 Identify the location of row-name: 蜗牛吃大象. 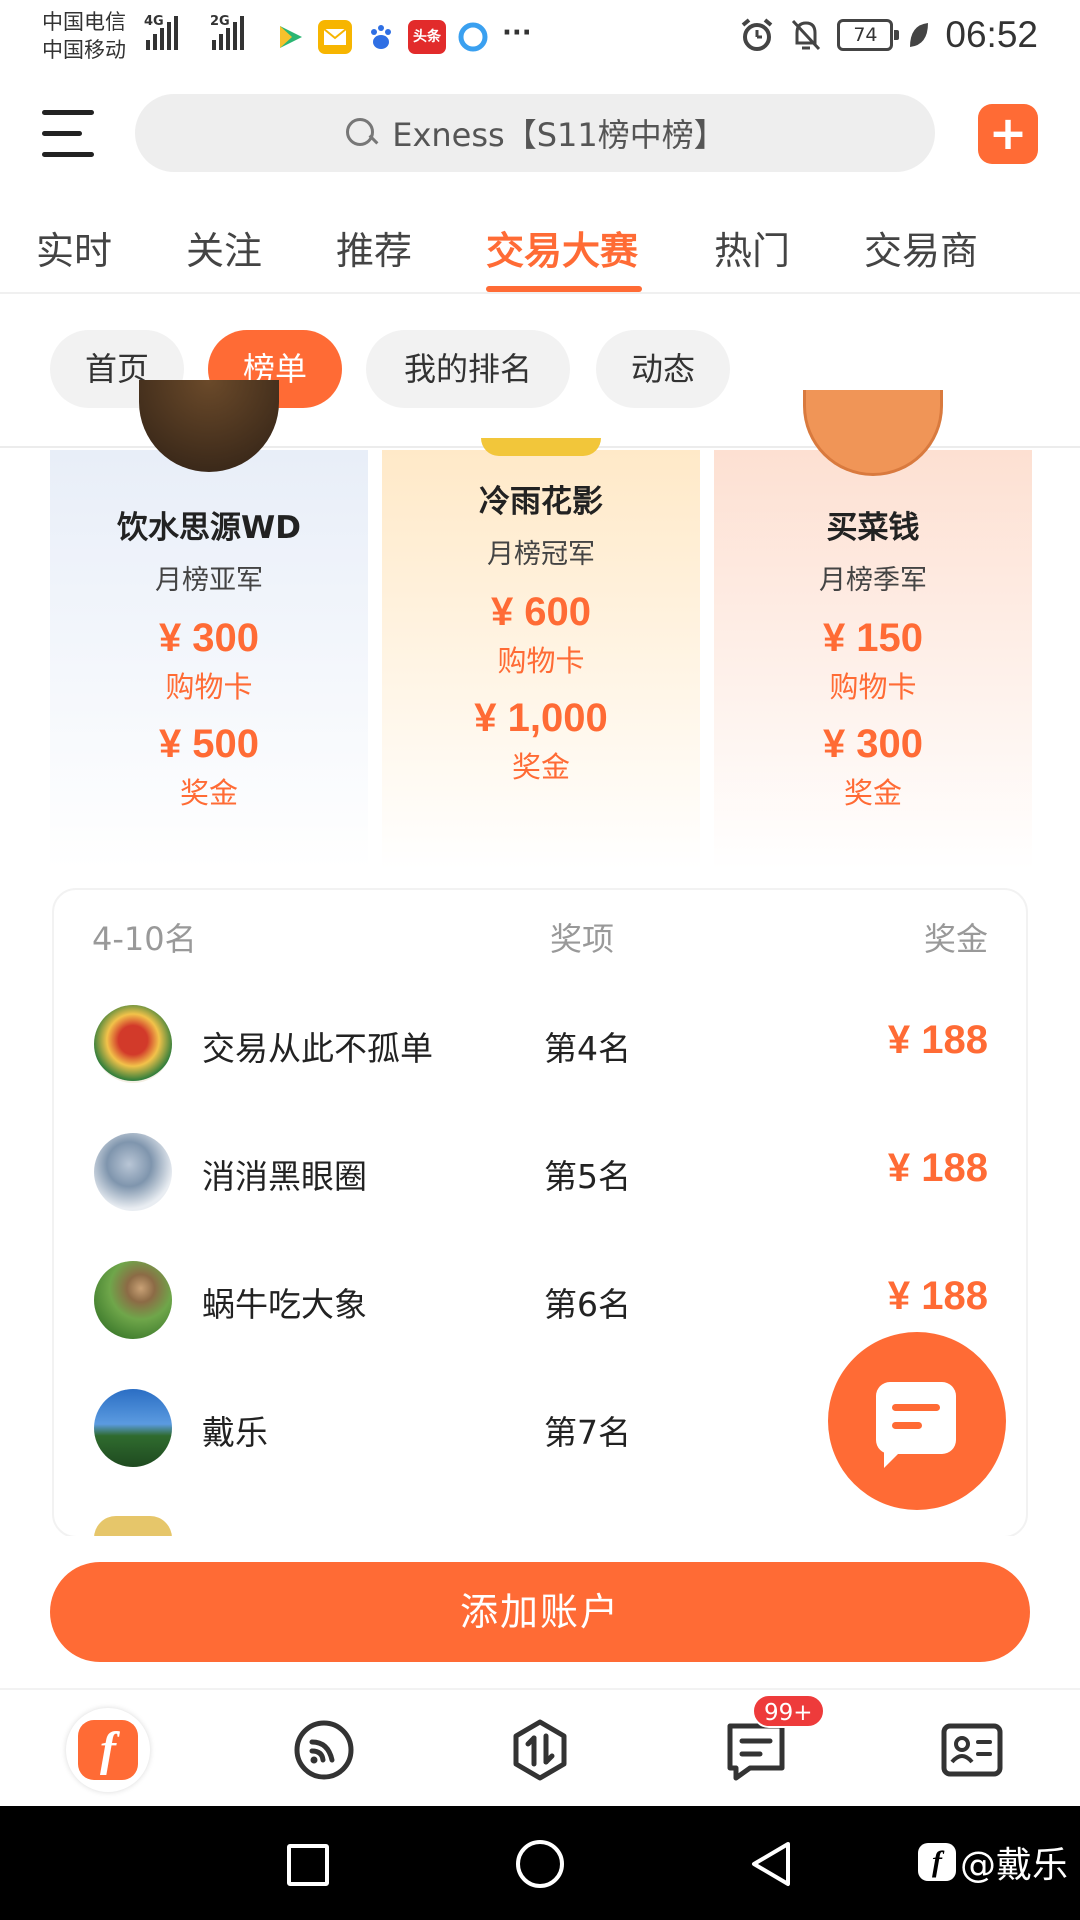
(284, 1304).